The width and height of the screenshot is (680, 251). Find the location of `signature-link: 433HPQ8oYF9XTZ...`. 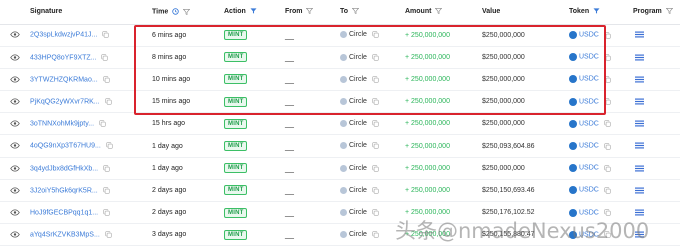

signature-link: 433HPQ8oYF9XTZ... is located at coordinates (63, 57).